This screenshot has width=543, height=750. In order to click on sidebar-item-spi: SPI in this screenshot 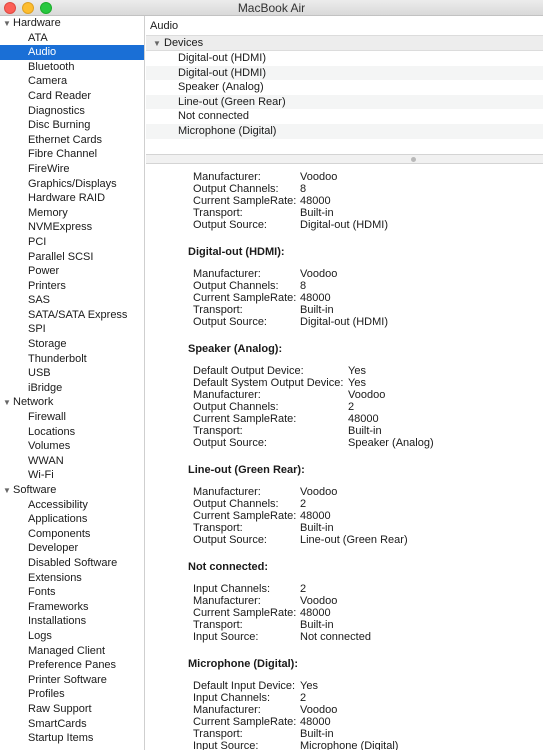, I will do `click(72, 329)`.